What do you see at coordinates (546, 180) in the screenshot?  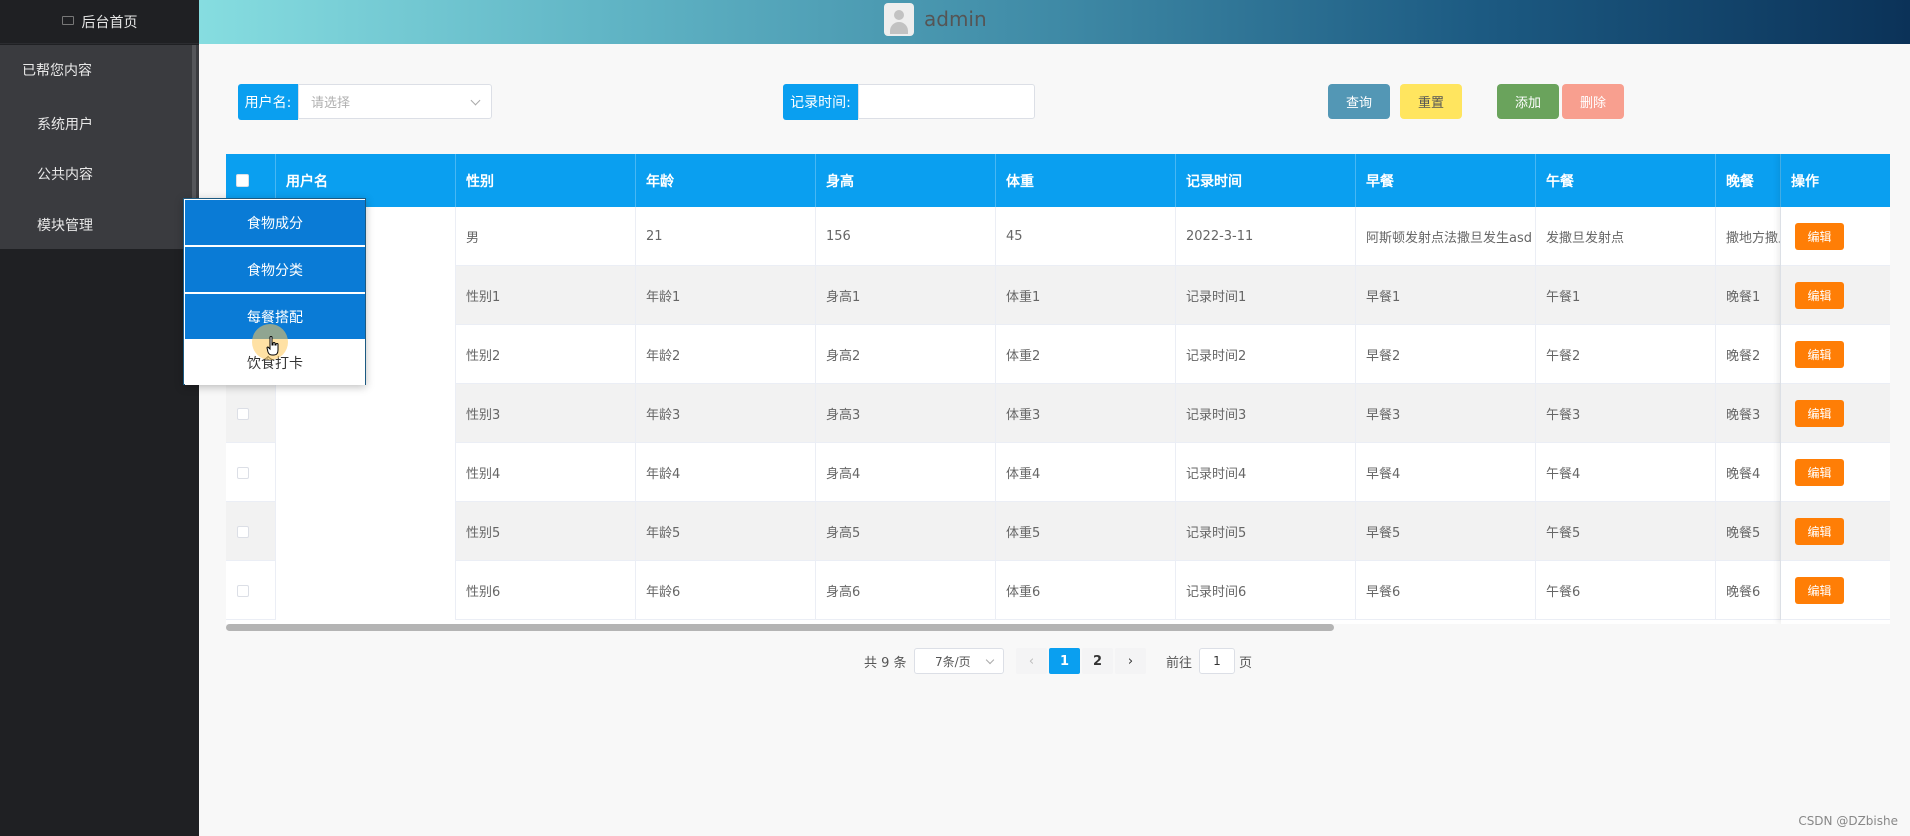 I see `col-gender: 性别` at bounding box center [546, 180].